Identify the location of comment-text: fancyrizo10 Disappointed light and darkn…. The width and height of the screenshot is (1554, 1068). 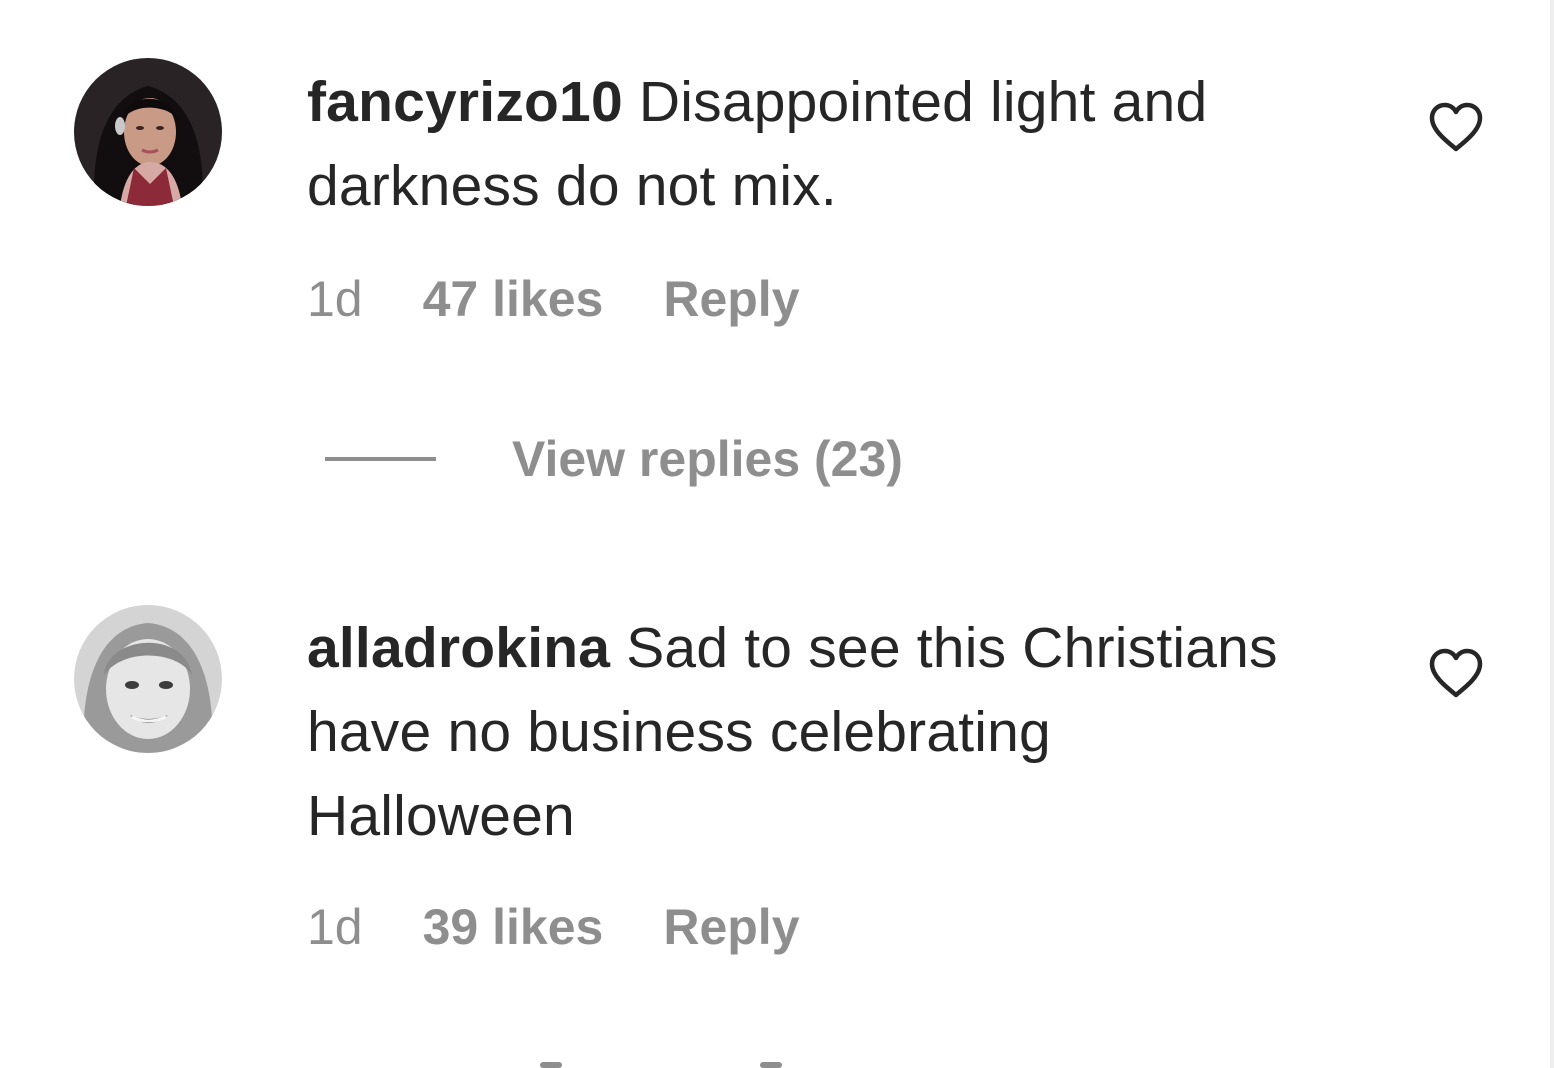
(807, 144).